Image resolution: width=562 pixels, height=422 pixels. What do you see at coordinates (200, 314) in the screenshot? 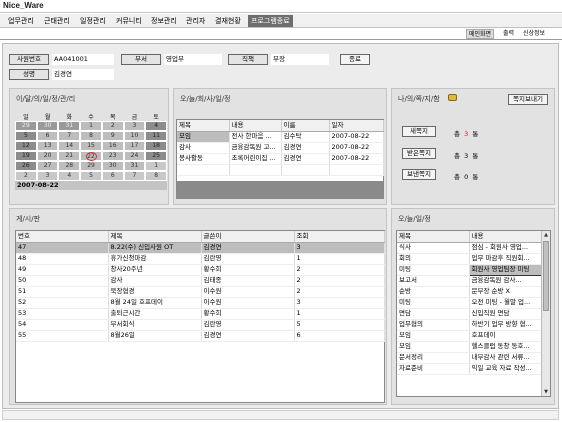
I see `table-row: 53 출퇴근시간 황수희 1` at bounding box center [200, 314].